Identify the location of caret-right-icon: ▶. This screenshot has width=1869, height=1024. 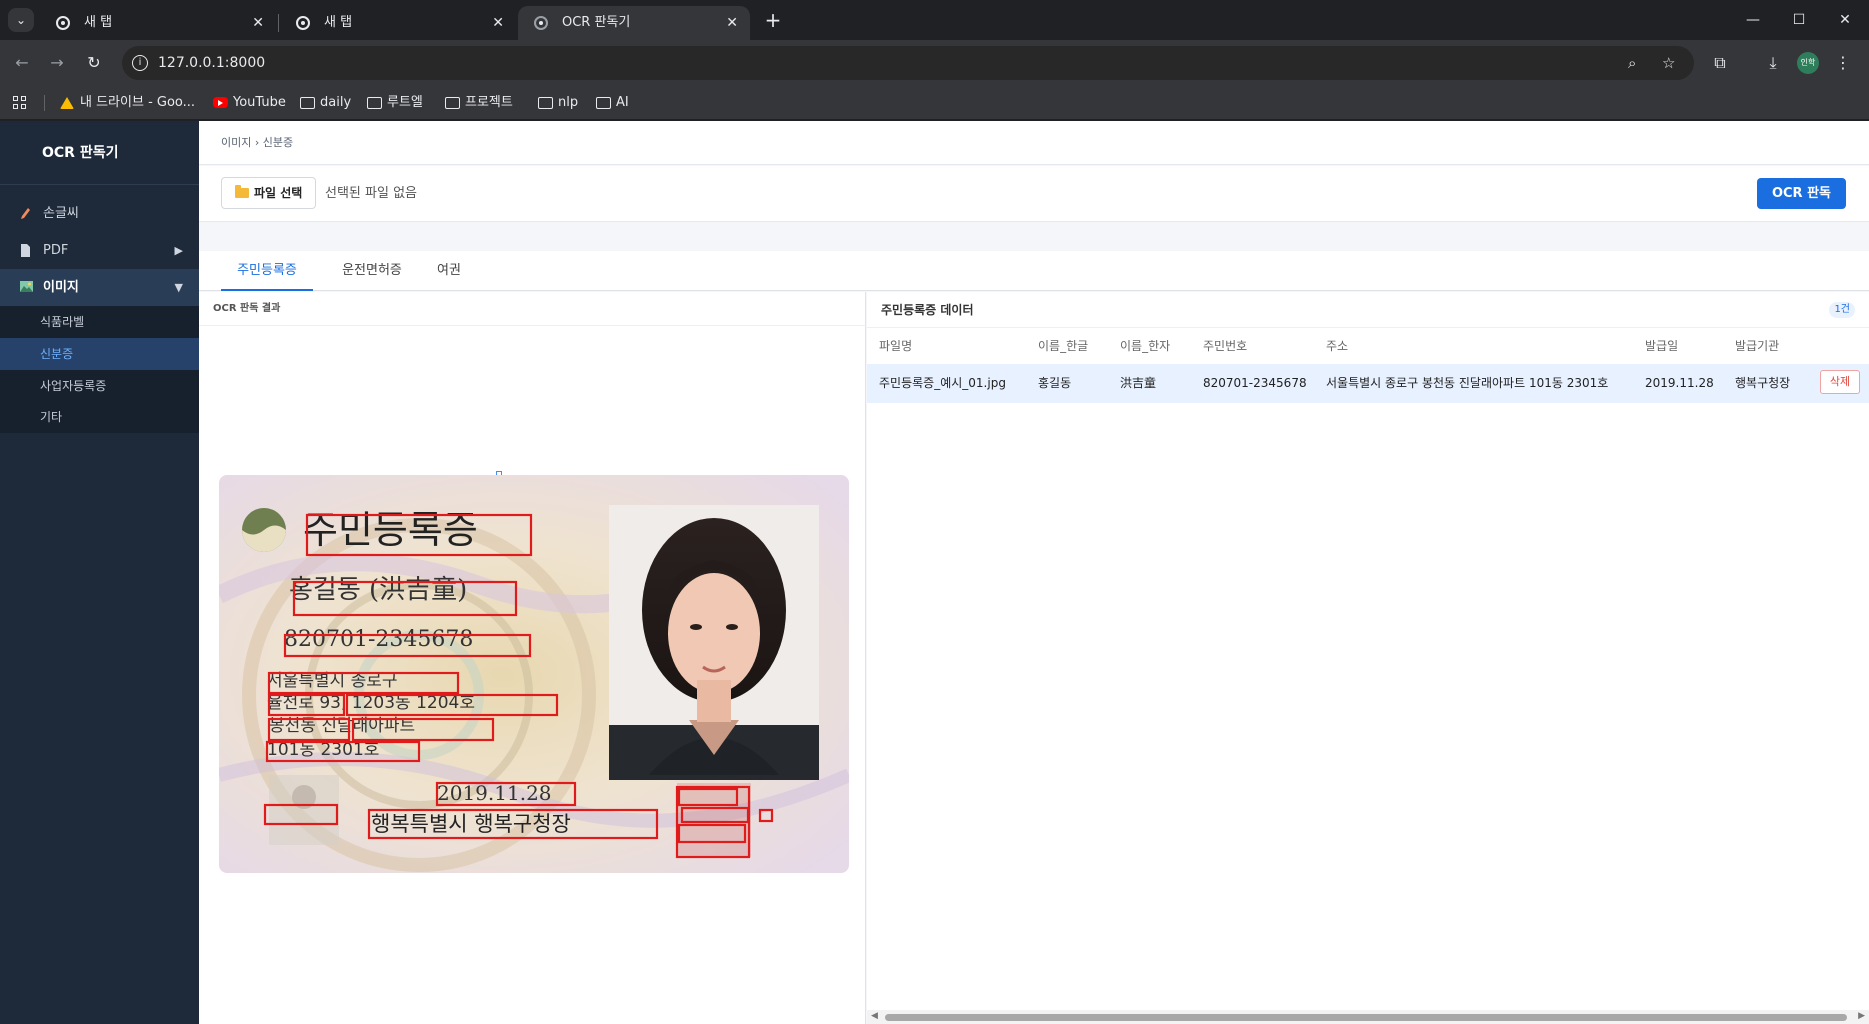
(178, 250).